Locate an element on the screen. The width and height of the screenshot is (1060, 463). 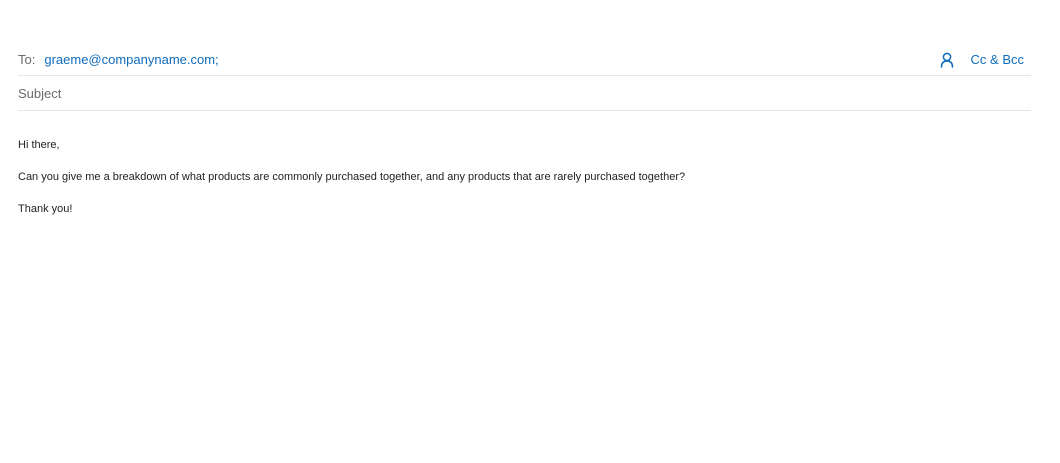
recipient-chip: graeme@companyname.com; is located at coordinates (131, 59).